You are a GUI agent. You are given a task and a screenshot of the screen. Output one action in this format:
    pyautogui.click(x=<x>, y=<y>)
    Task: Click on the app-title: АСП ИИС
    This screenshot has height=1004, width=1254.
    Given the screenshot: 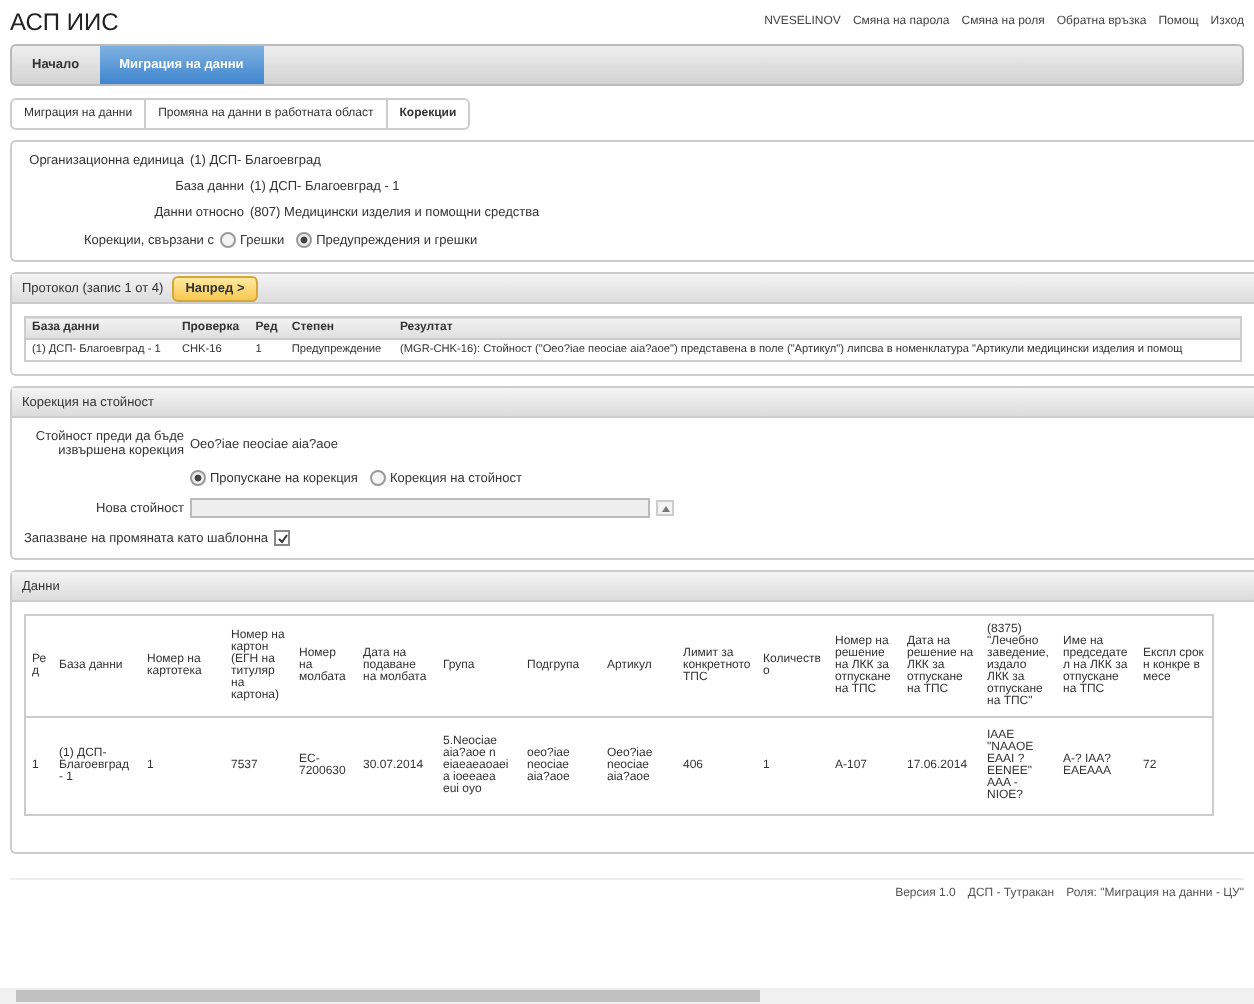 What is the action you would take?
    pyautogui.click(x=64, y=22)
    